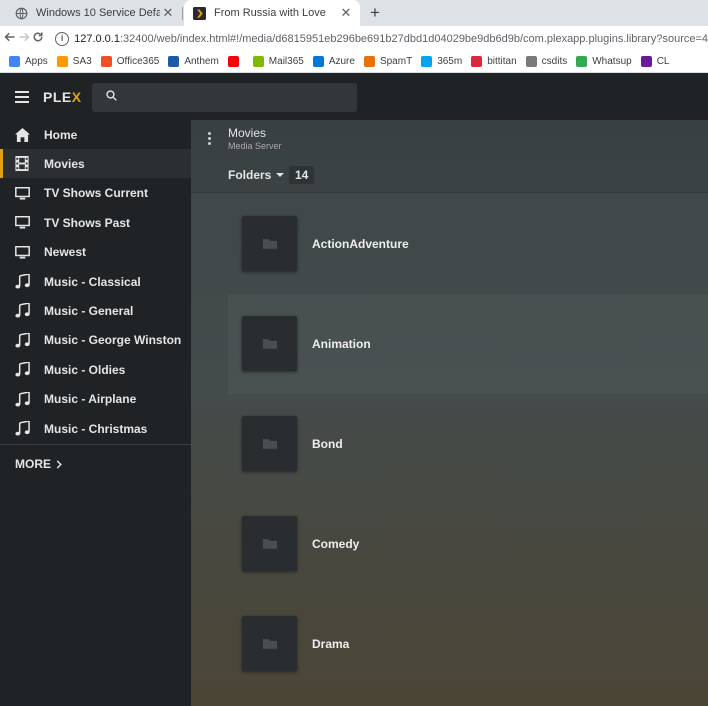 The width and height of the screenshot is (708, 706). What do you see at coordinates (272, 13) in the screenshot?
I see `browser-tab-from-russia-with-love: From Russia with Love ✕` at bounding box center [272, 13].